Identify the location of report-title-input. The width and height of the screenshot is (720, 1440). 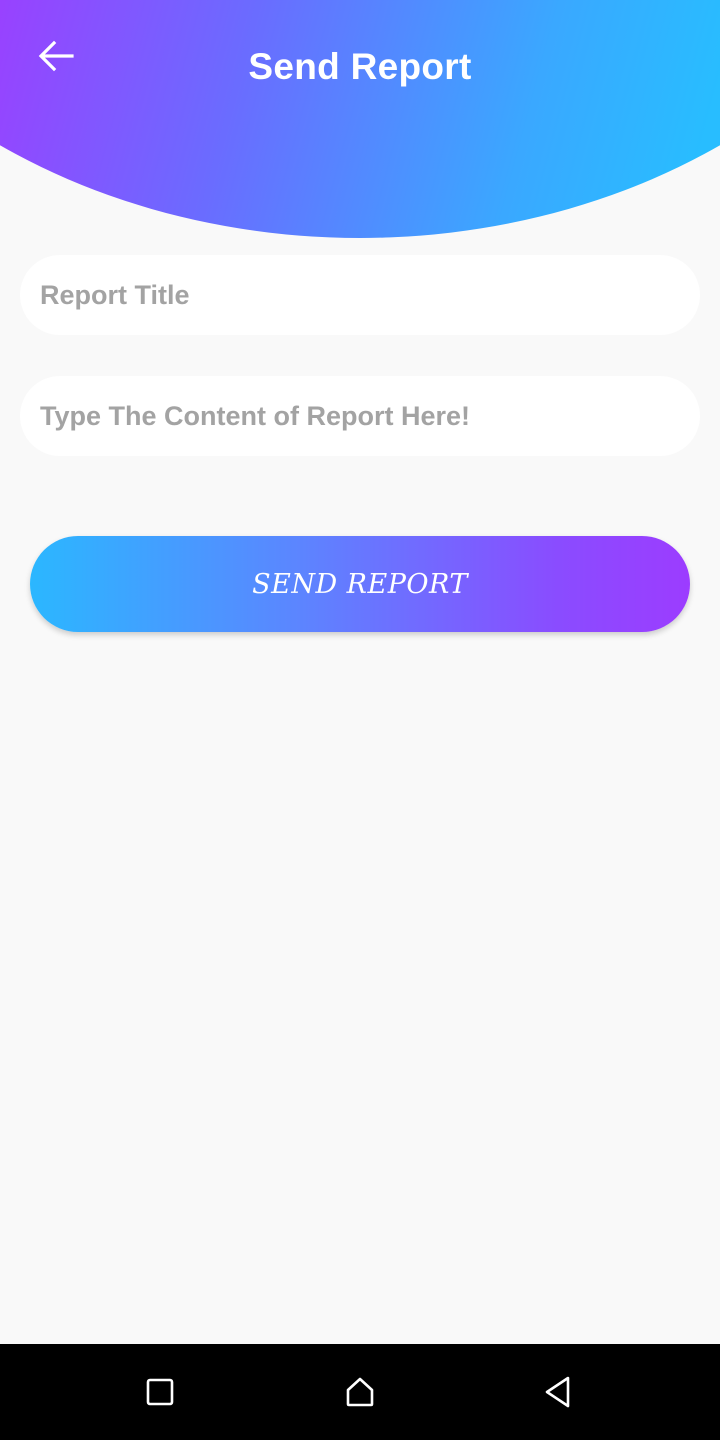
(360, 295).